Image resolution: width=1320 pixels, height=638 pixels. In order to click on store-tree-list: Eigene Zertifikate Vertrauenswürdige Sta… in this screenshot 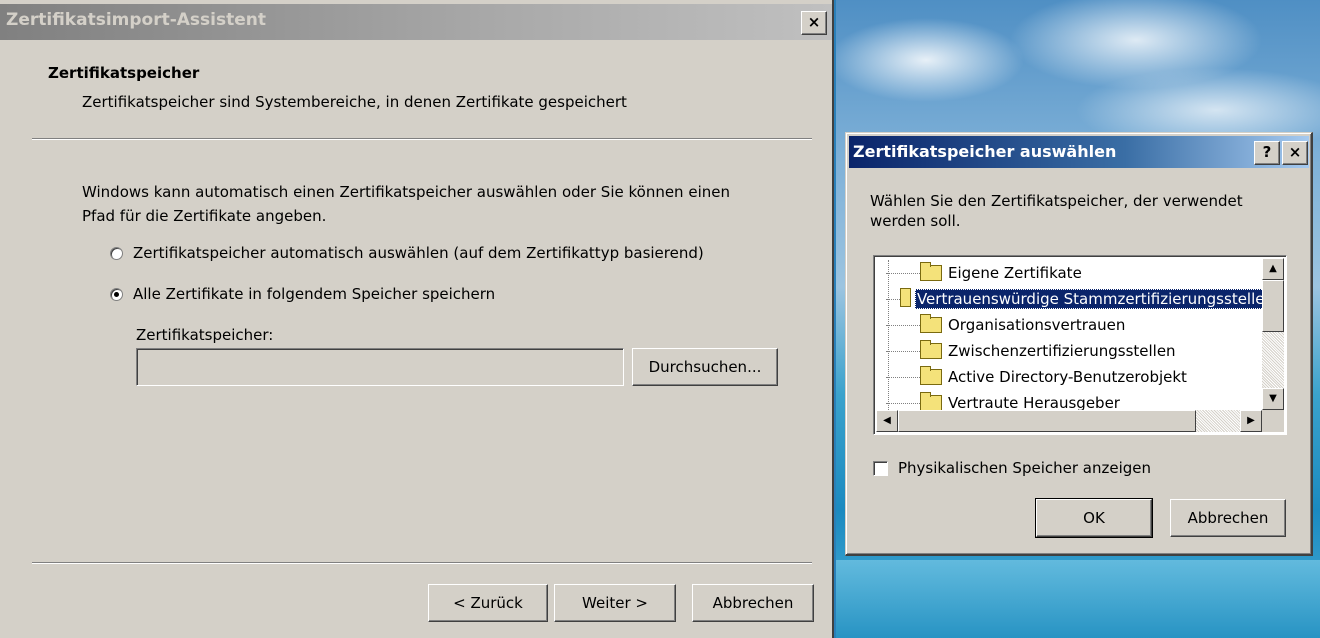, I will do `click(1069, 334)`.